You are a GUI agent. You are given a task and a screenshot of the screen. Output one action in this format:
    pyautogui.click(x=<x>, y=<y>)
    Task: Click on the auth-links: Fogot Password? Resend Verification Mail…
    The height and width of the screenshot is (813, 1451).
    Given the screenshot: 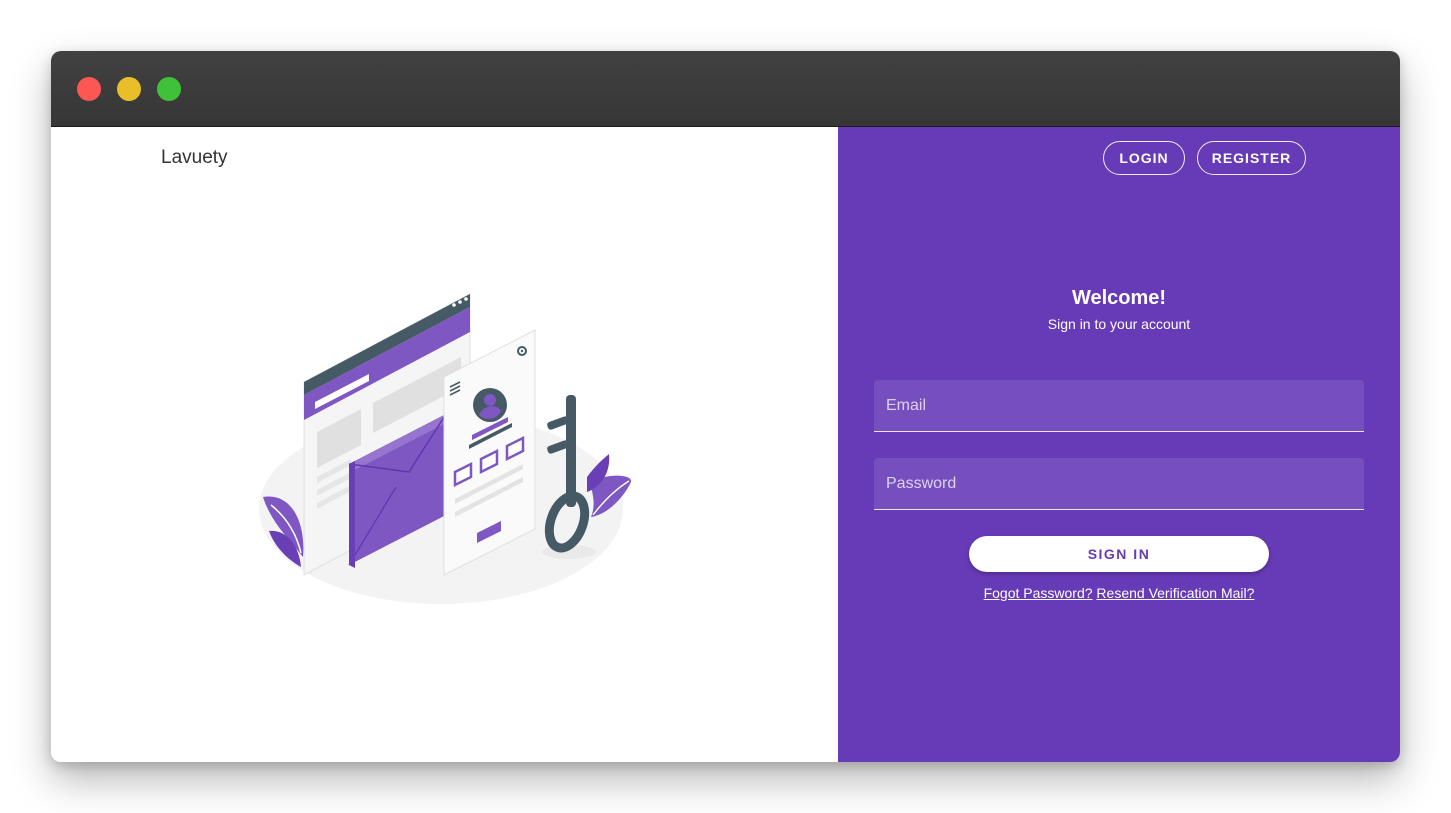 What is the action you would take?
    pyautogui.click(x=1119, y=593)
    